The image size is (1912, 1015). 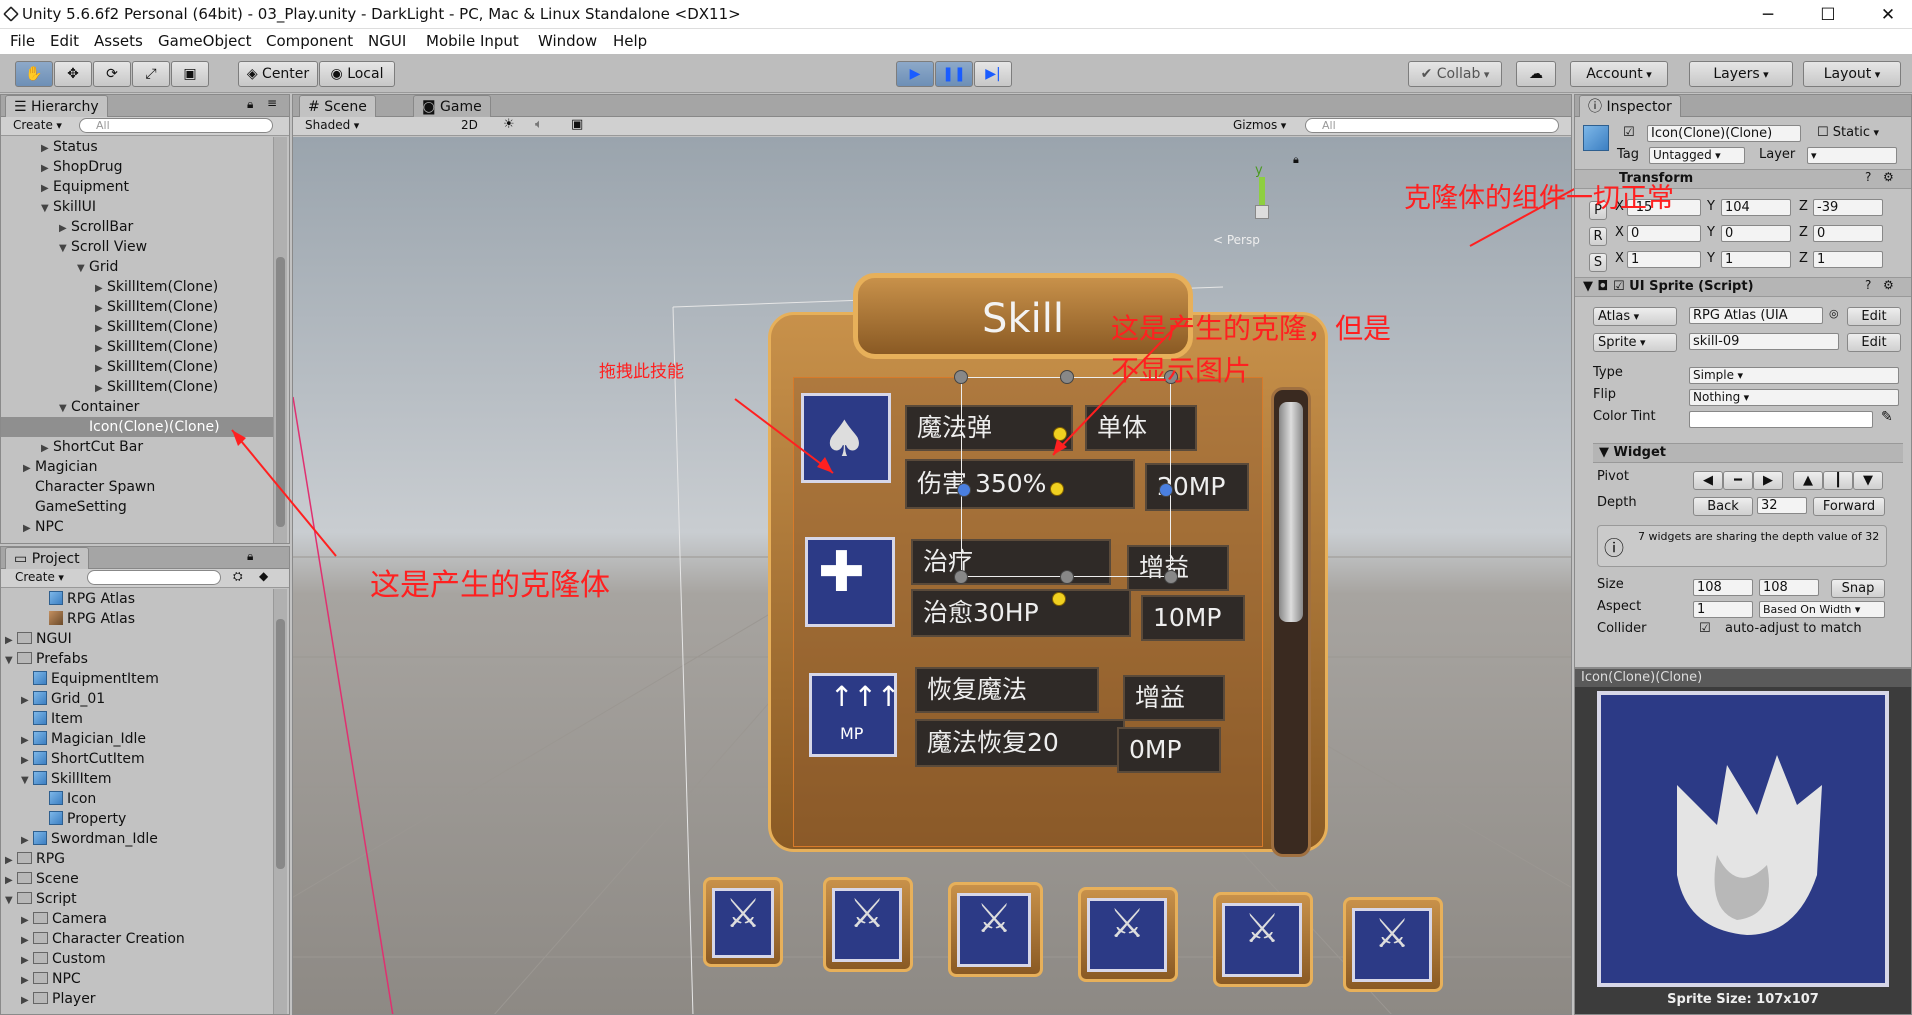 I want to click on widget-title-row: ▼ Widget, so click(x=1632, y=452).